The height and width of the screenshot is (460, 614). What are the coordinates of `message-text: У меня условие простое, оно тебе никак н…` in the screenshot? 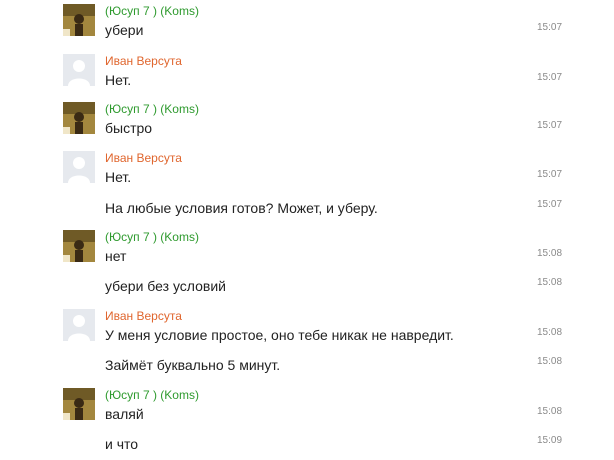 It's located at (279, 335).